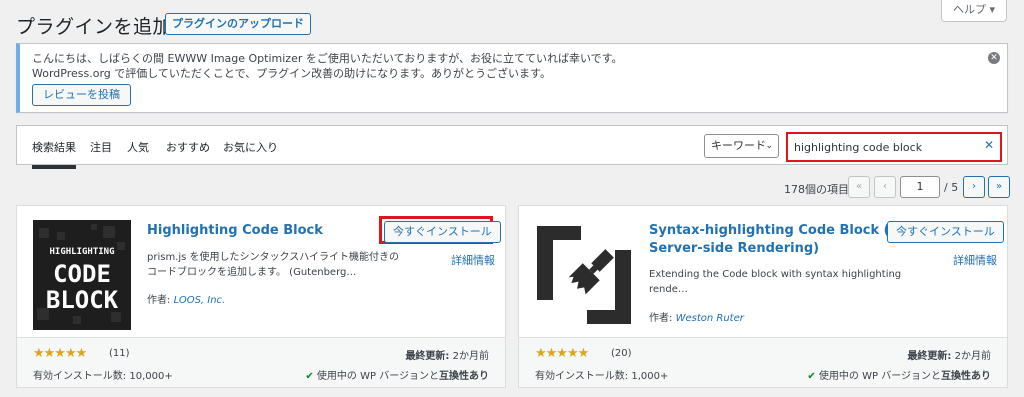 This screenshot has width=1024, height=397. I want to click on tab-favorites: お気に入り, so click(250, 147).